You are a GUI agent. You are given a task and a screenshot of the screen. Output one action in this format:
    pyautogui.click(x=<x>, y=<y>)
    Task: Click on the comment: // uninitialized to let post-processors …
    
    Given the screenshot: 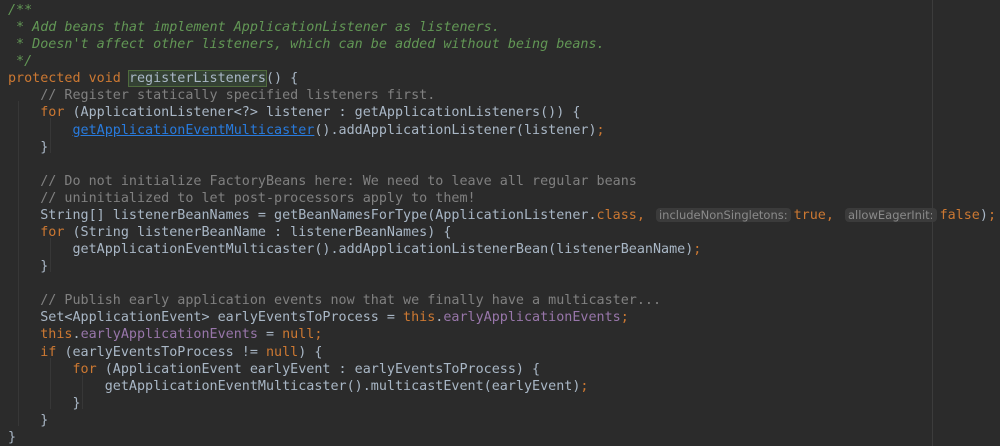 What is the action you would take?
    pyautogui.click(x=258, y=198)
    